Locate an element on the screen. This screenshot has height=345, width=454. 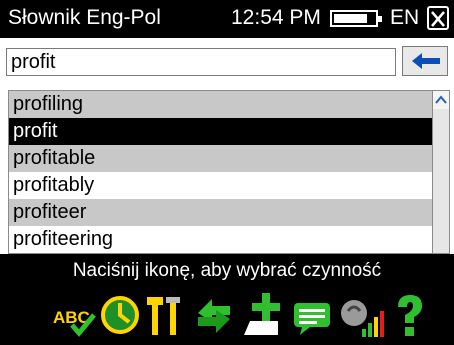
status-hint: Naciśnij ikonę, aby wybrać czynność is located at coordinates (227, 270).